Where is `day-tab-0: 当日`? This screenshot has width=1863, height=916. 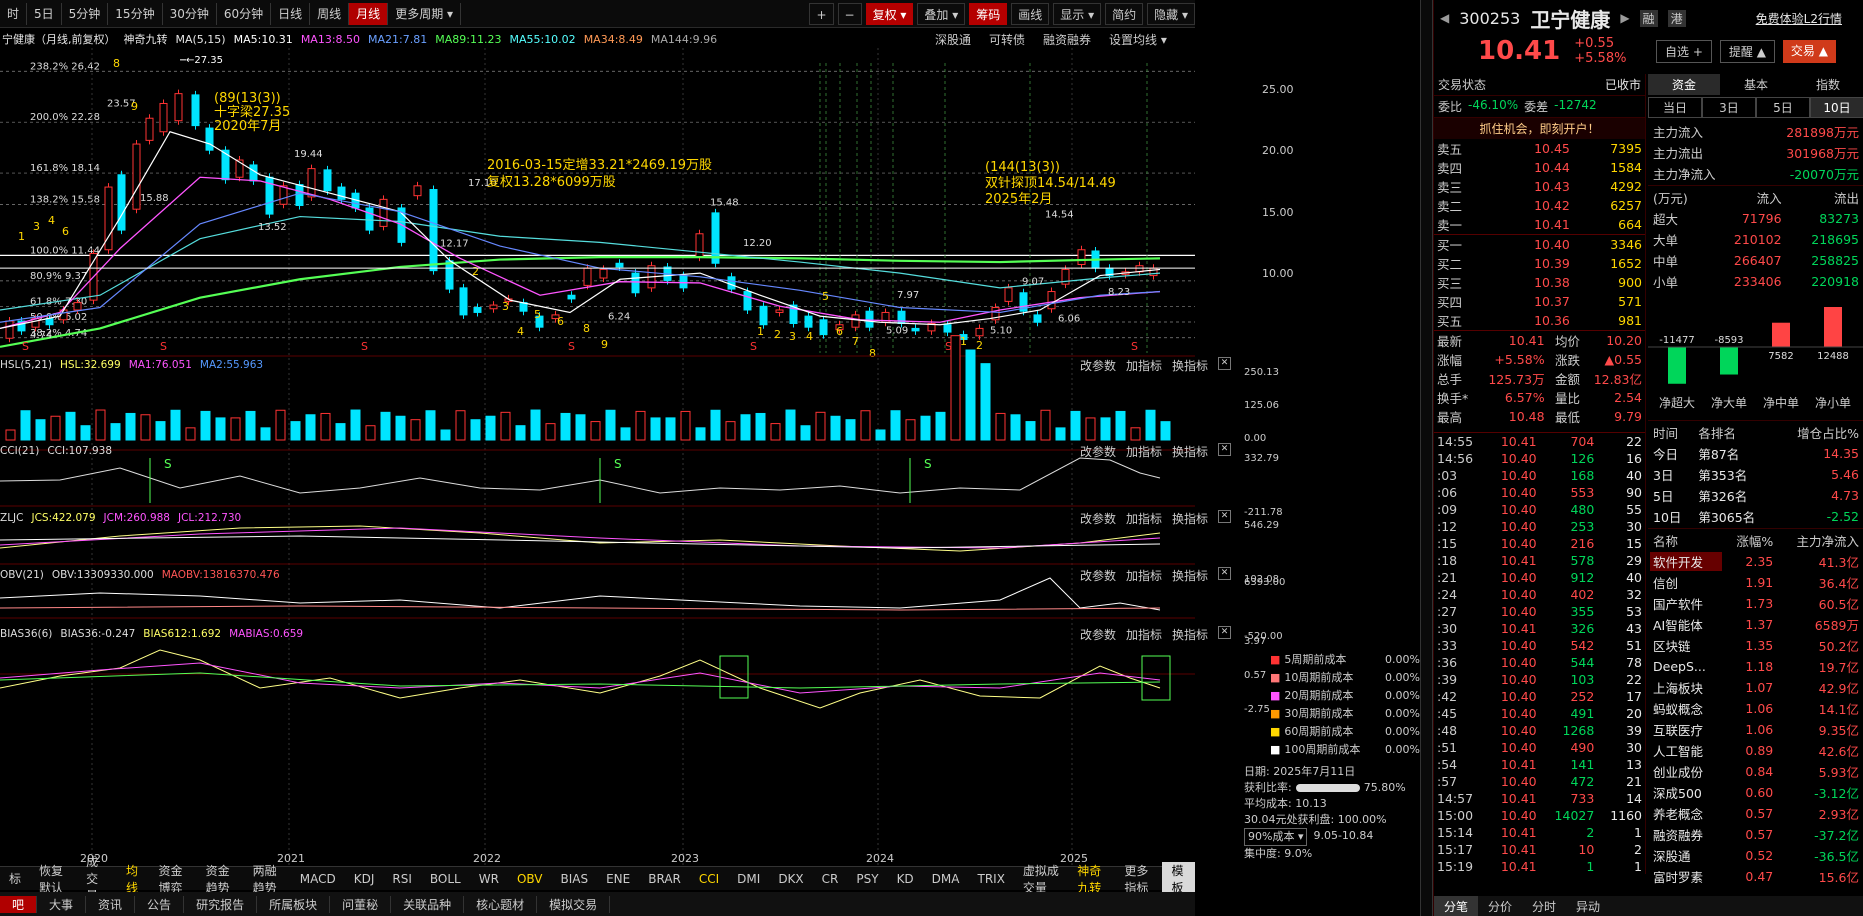 day-tab-0: 当日 is located at coordinates (1675, 107).